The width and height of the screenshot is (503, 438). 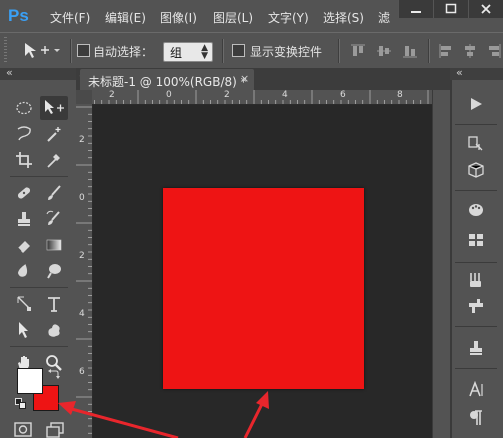 I want to click on photoshop-logo: Ps, so click(x=18, y=15).